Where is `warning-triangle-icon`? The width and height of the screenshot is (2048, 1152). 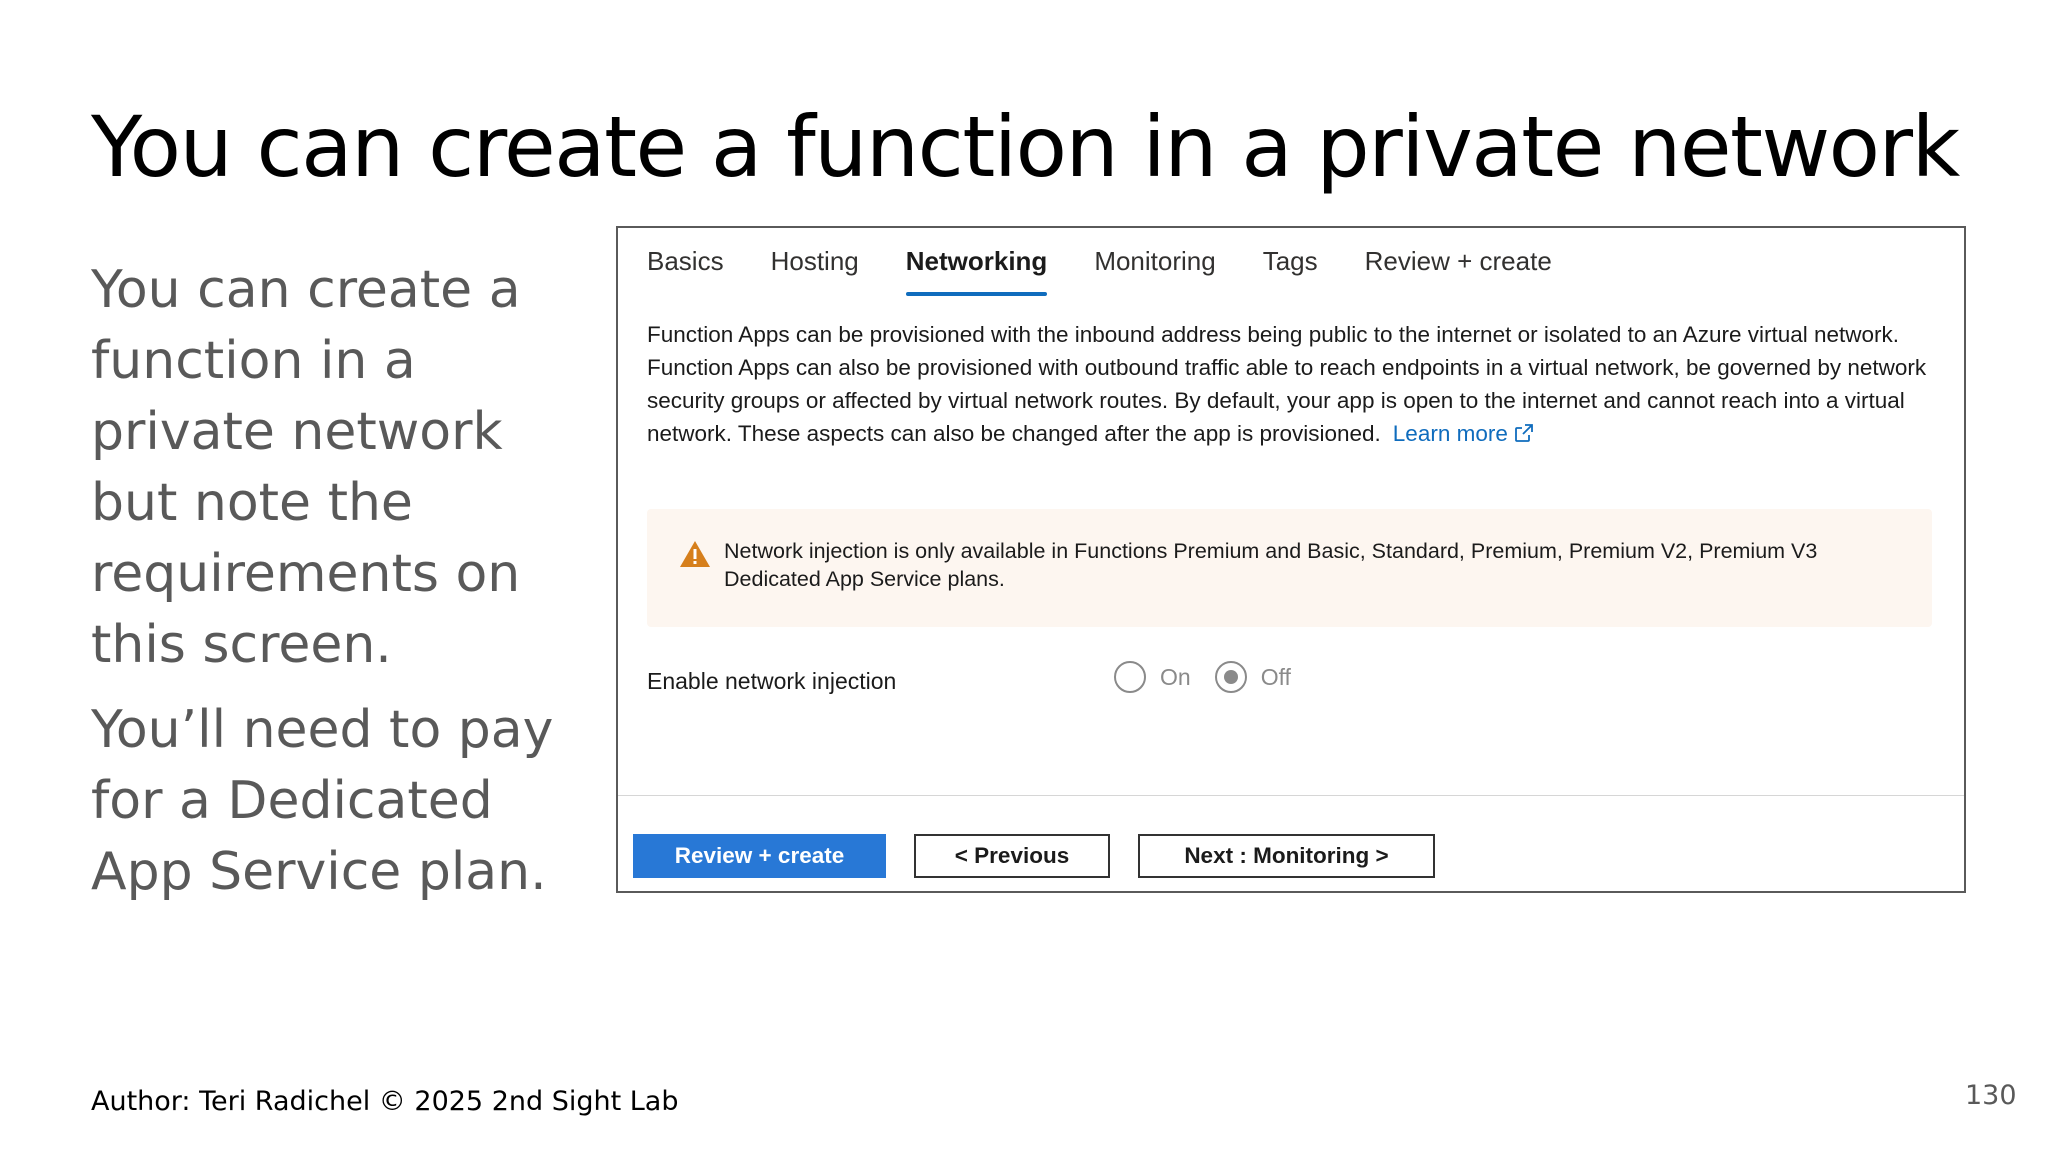
warning-triangle-icon is located at coordinates (695, 556).